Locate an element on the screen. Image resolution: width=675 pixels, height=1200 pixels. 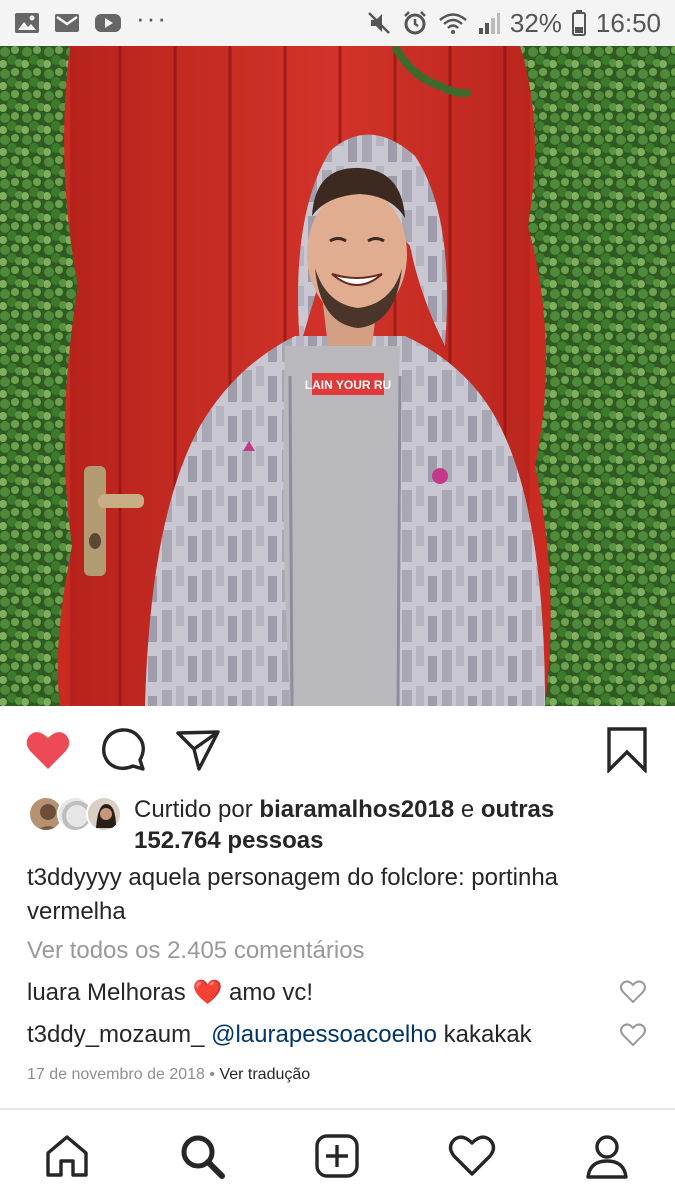
likes-conjunction: e is located at coordinates (467, 809).